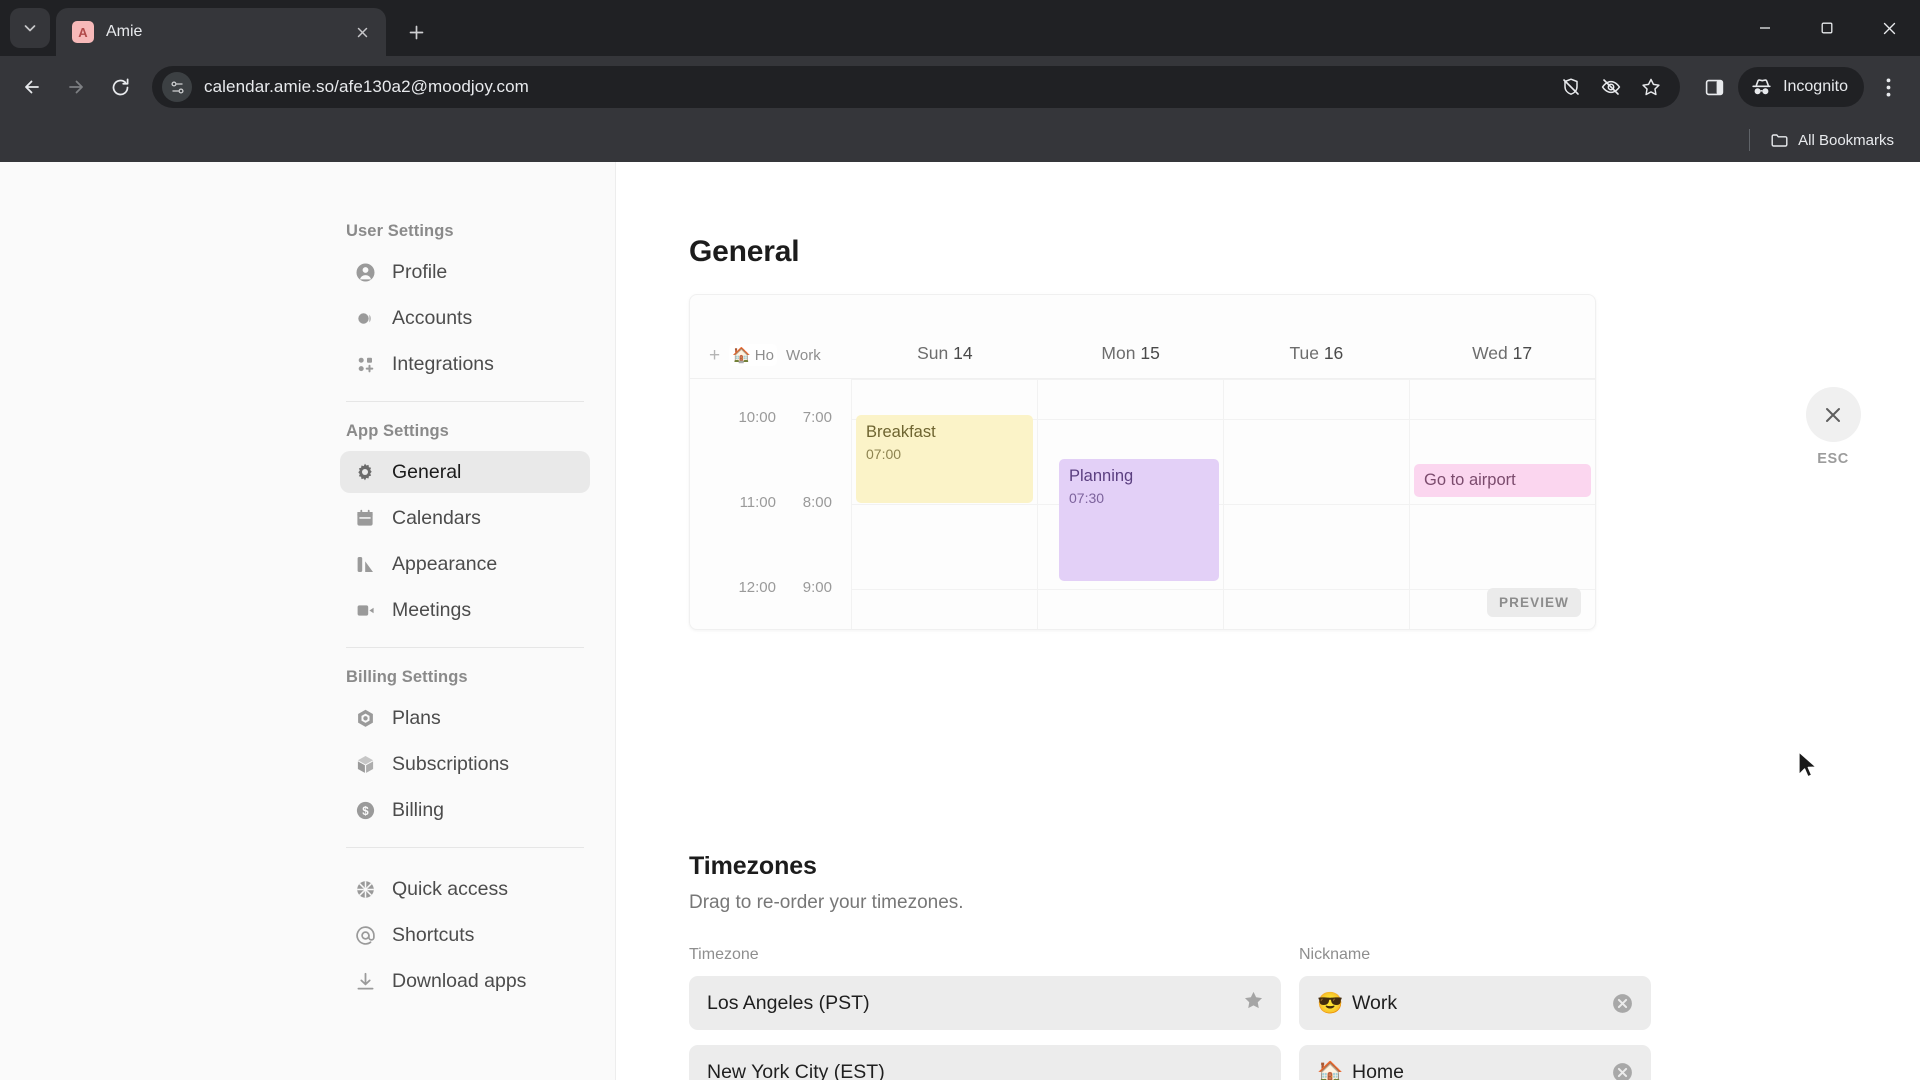 The image size is (1920, 1080). I want to click on sidebar-item-download-apps: Download apps, so click(465, 981).